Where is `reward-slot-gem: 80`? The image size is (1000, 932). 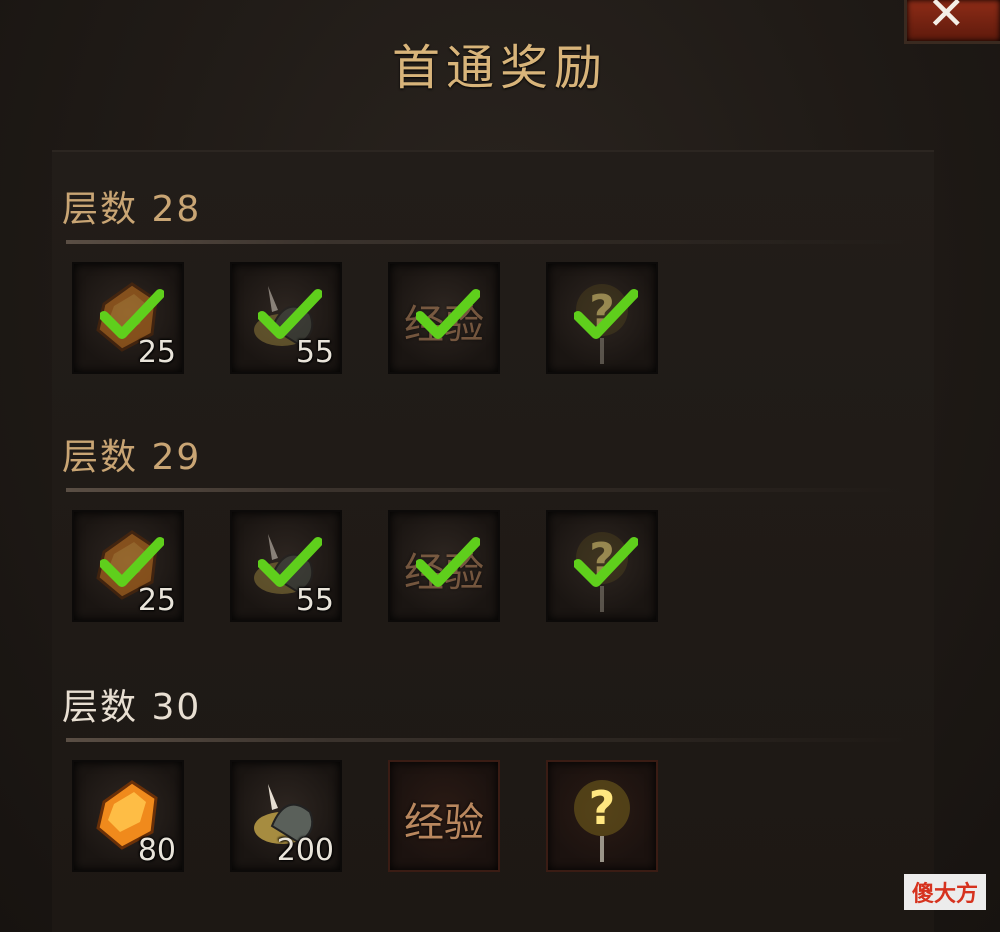
reward-slot-gem: 80 is located at coordinates (128, 816).